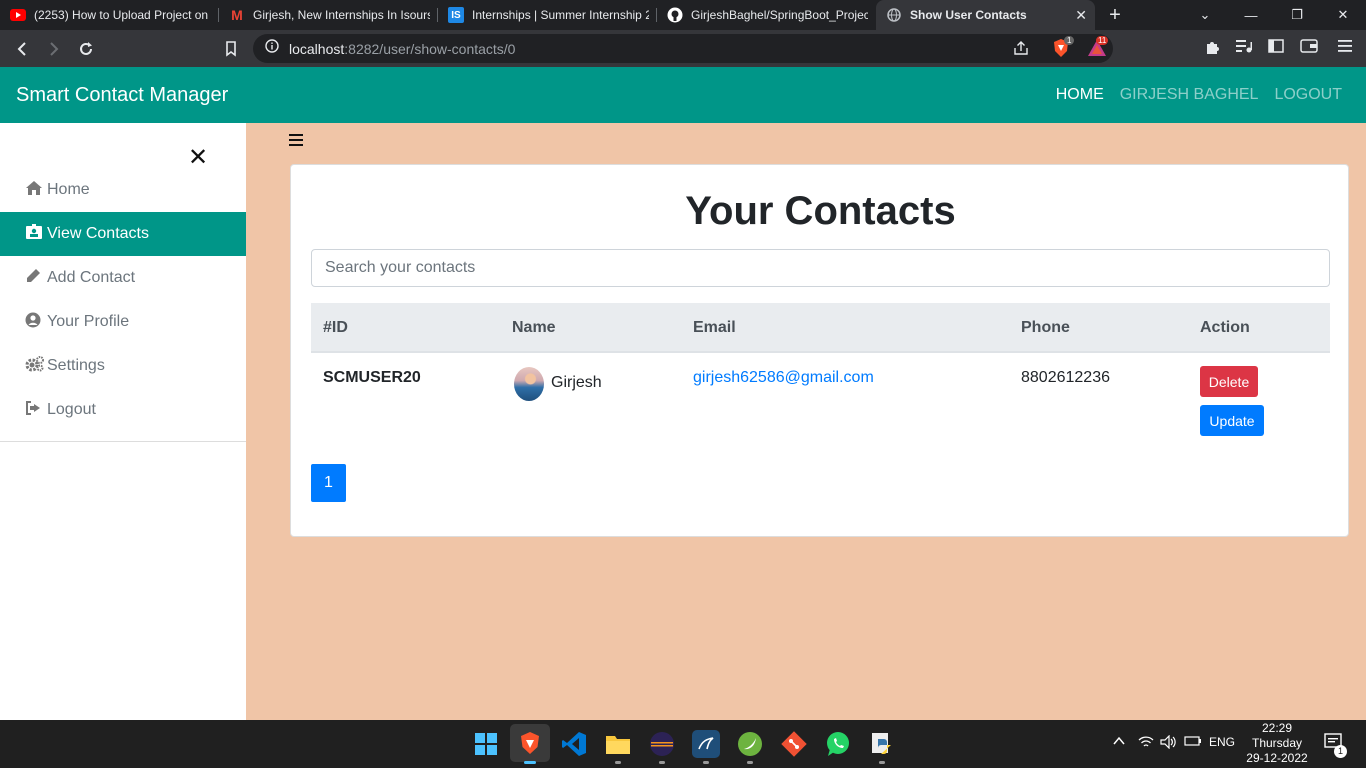 The width and height of the screenshot is (1366, 768). What do you see at coordinates (820, 211) in the screenshot?
I see `page-title: Your Contacts` at bounding box center [820, 211].